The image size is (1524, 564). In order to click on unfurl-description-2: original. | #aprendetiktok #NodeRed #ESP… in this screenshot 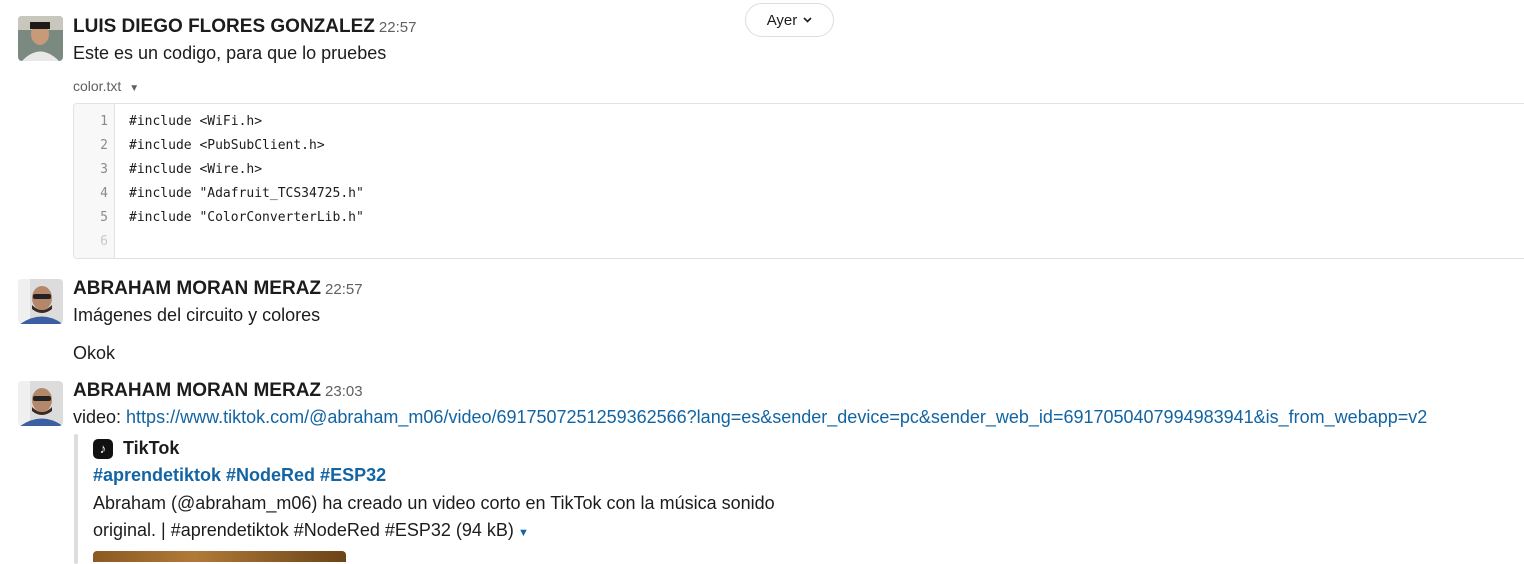, I will do `click(311, 530)`.